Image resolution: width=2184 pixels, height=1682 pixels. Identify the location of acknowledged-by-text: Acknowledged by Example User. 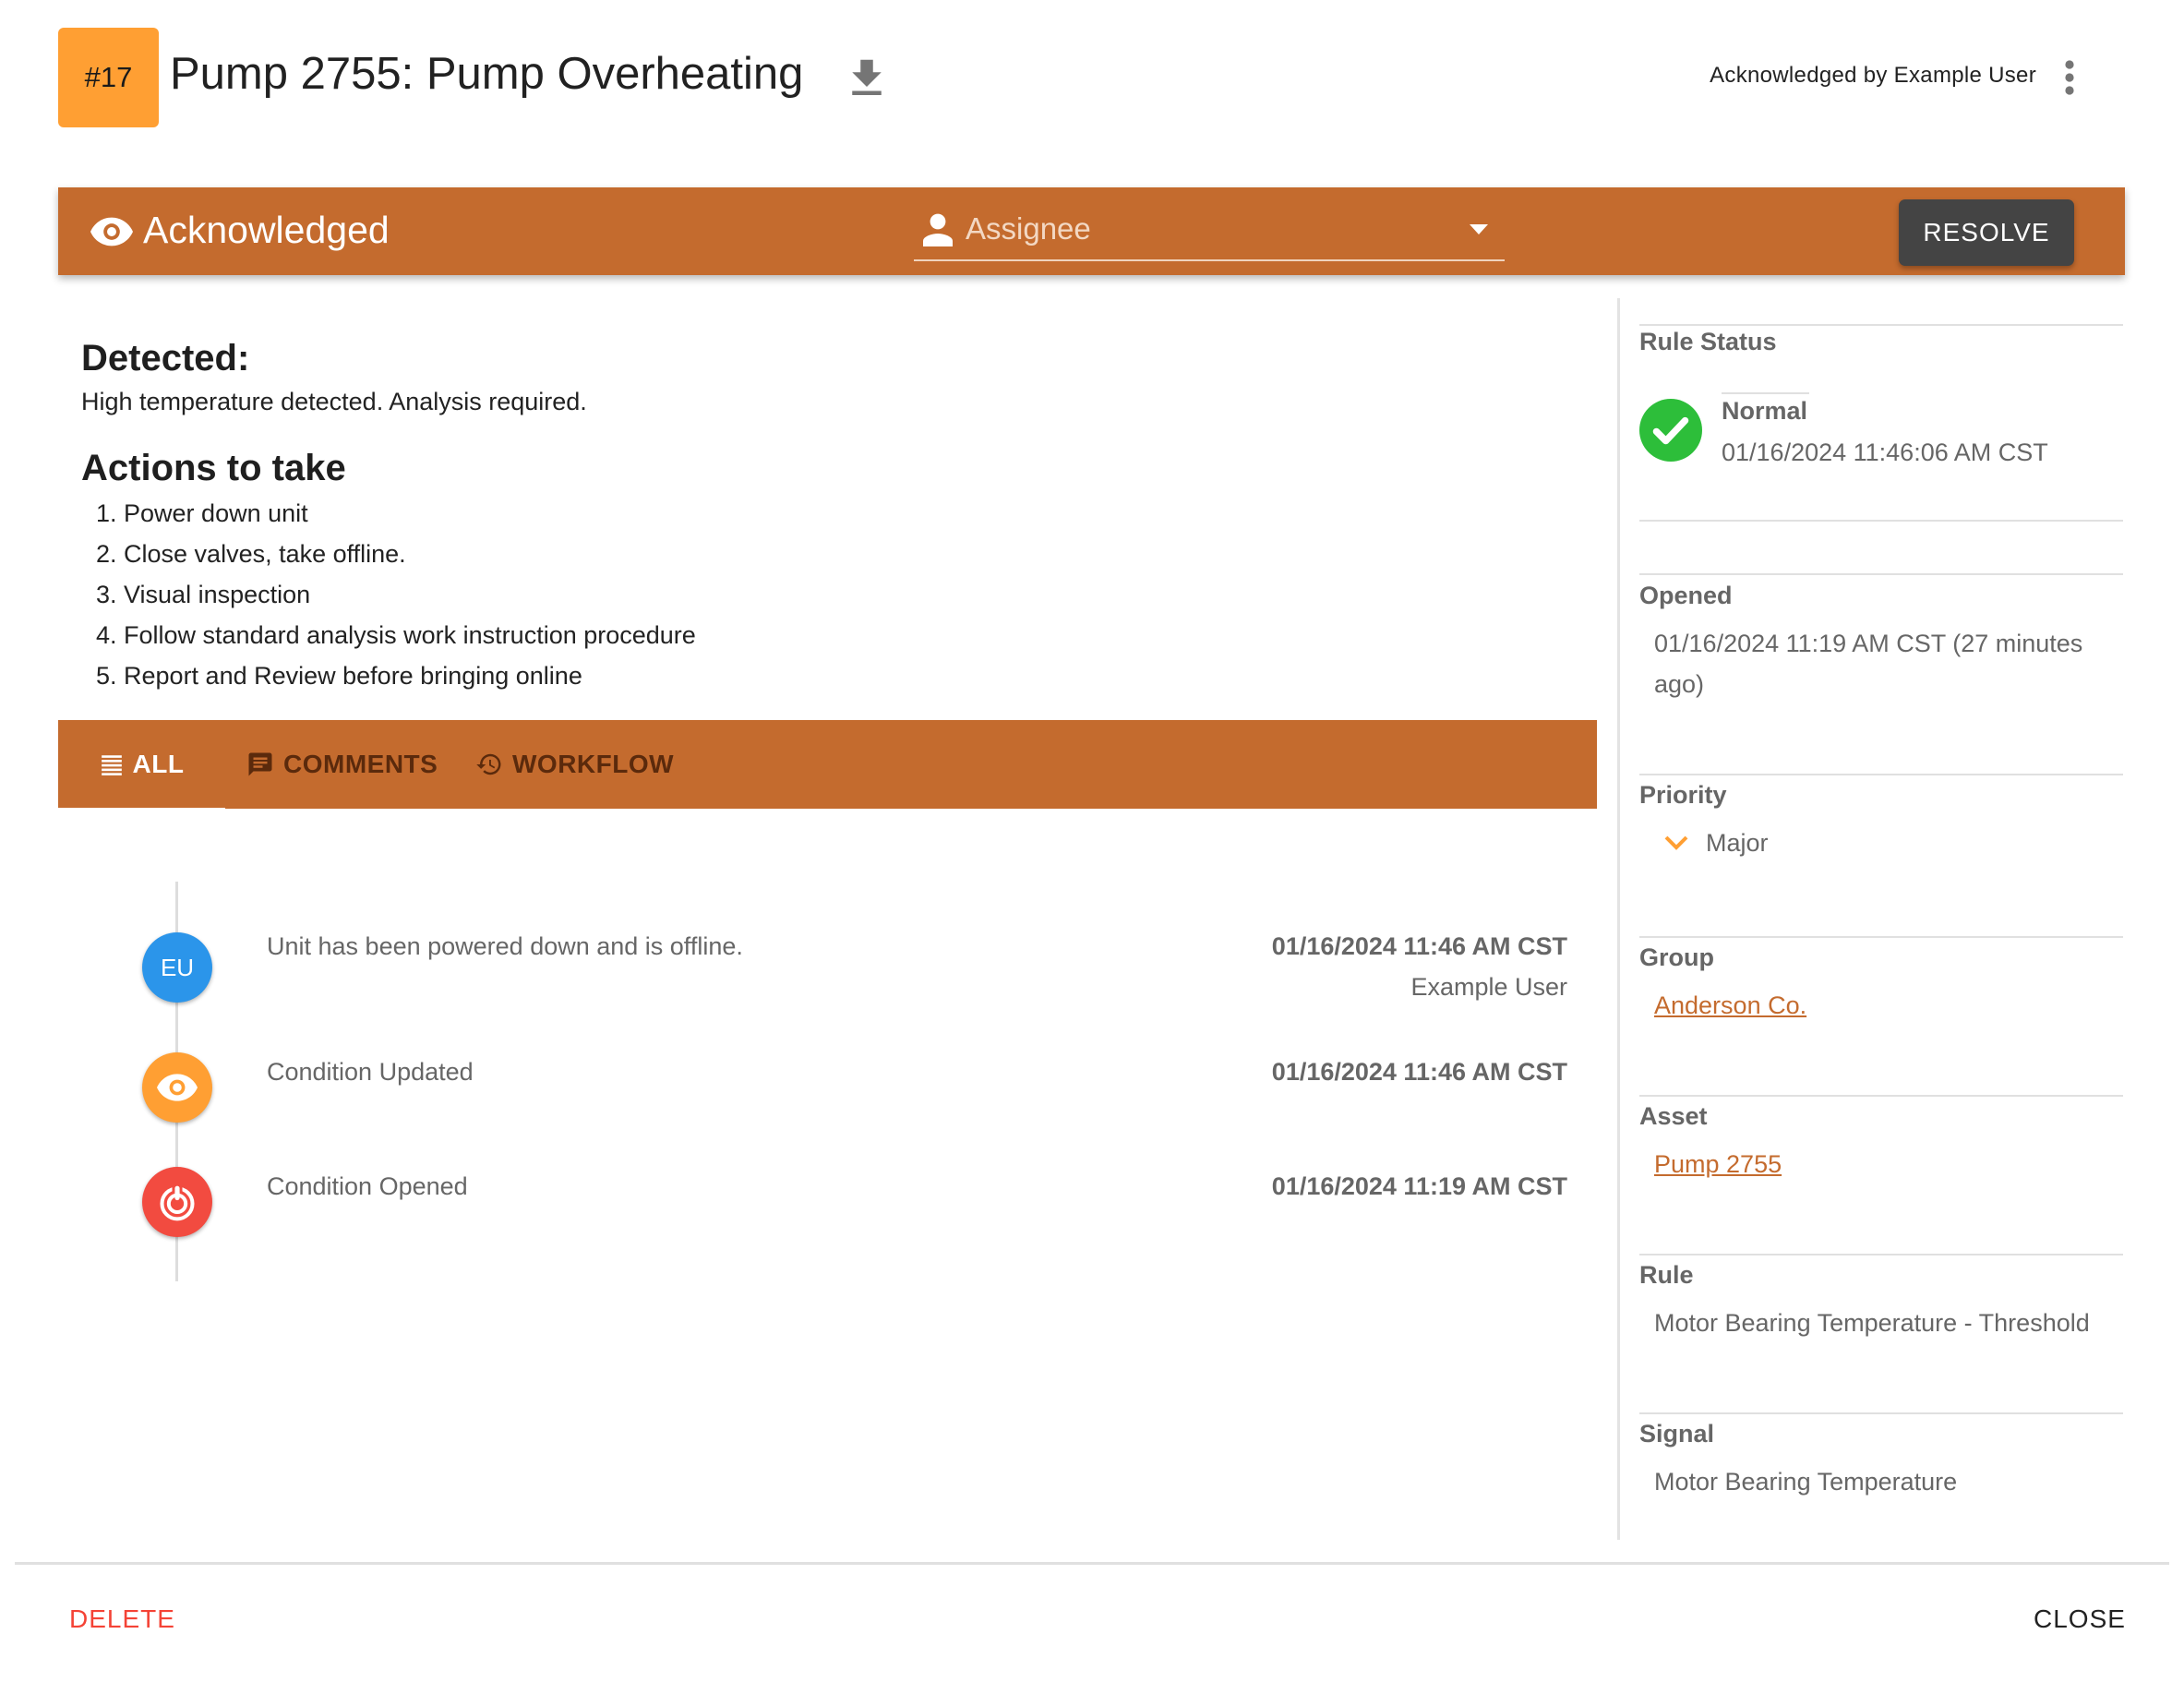
(1873, 75).